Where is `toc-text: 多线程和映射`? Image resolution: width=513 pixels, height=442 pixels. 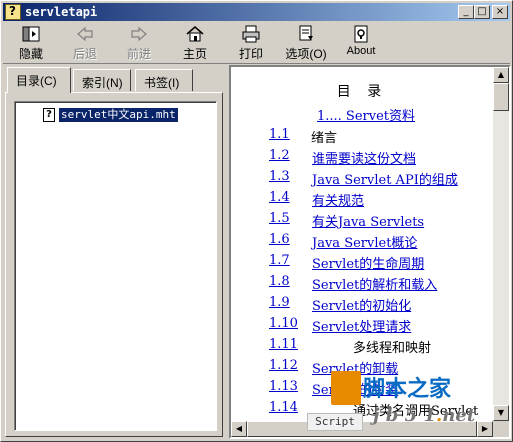 toc-text: 多线程和映射 is located at coordinates (392, 348).